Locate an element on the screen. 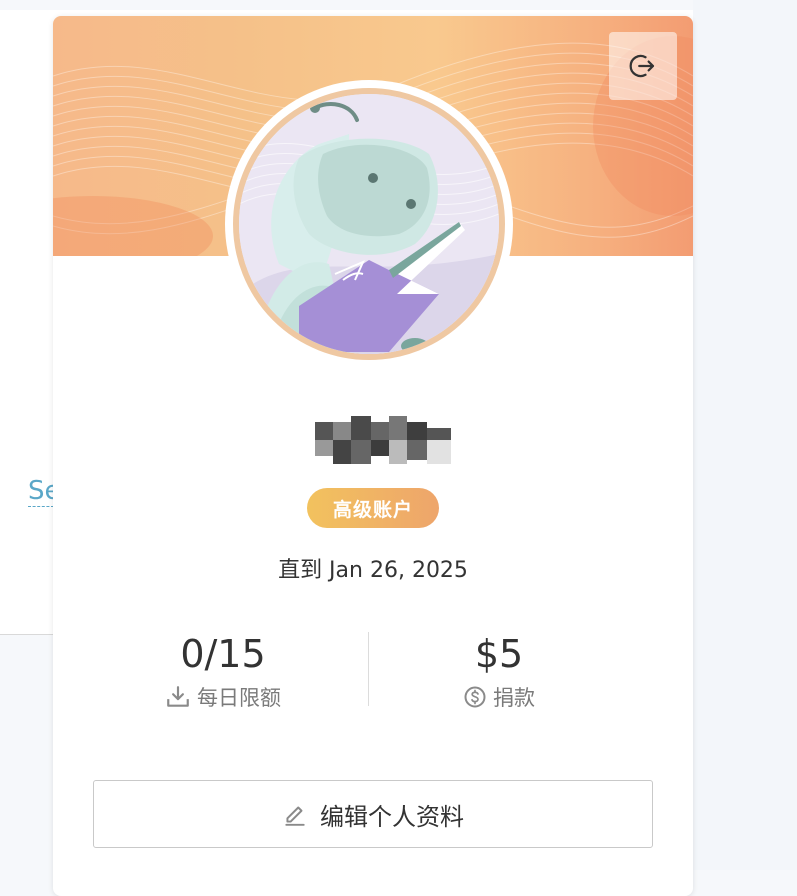 This screenshot has height=896, width=797. download-icon is located at coordinates (178, 696).